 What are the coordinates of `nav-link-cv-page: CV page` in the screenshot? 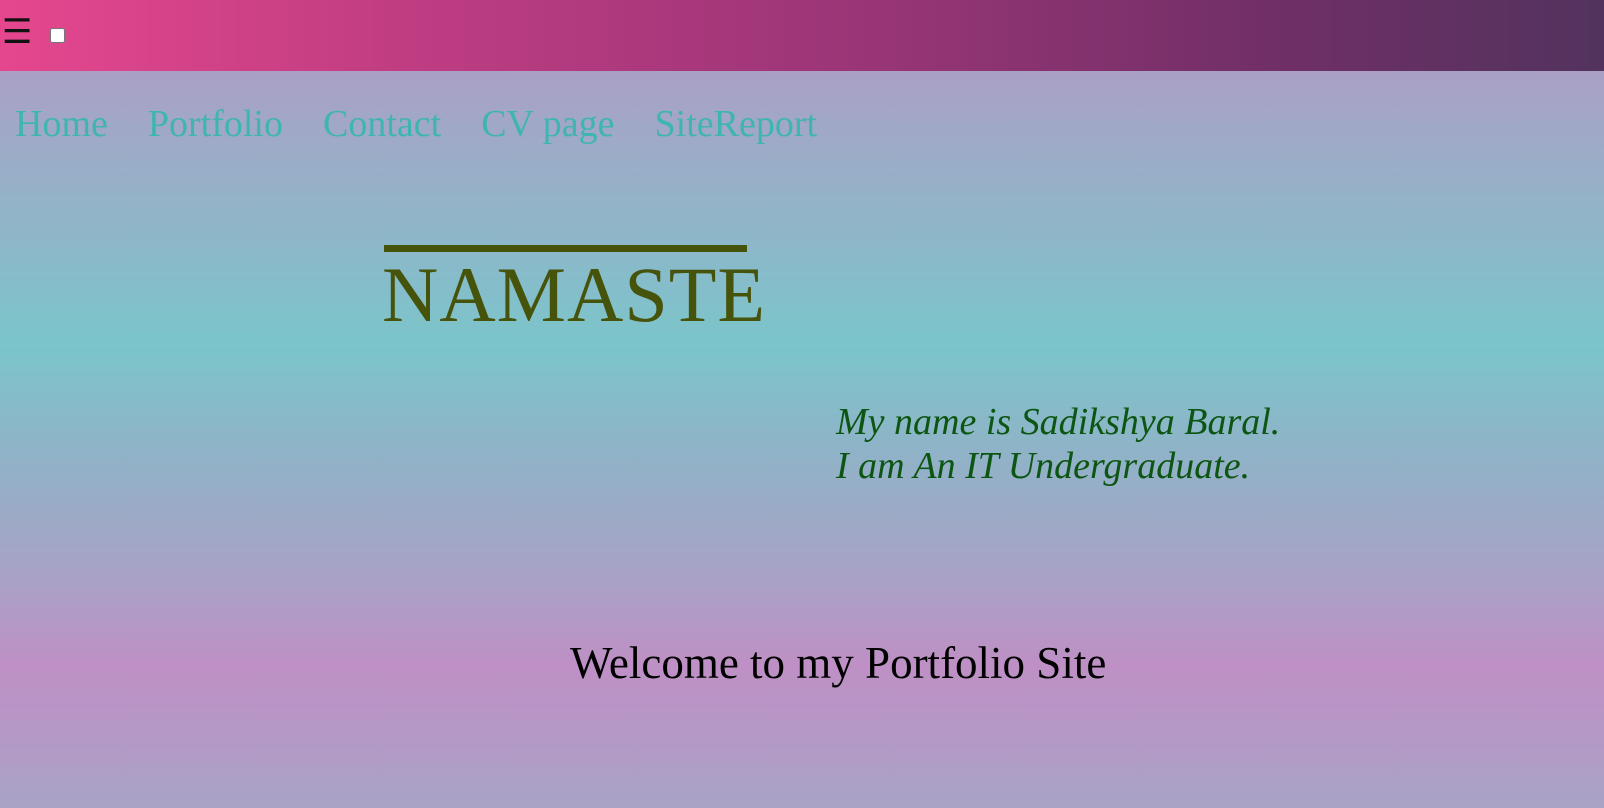 It's located at (547, 124).